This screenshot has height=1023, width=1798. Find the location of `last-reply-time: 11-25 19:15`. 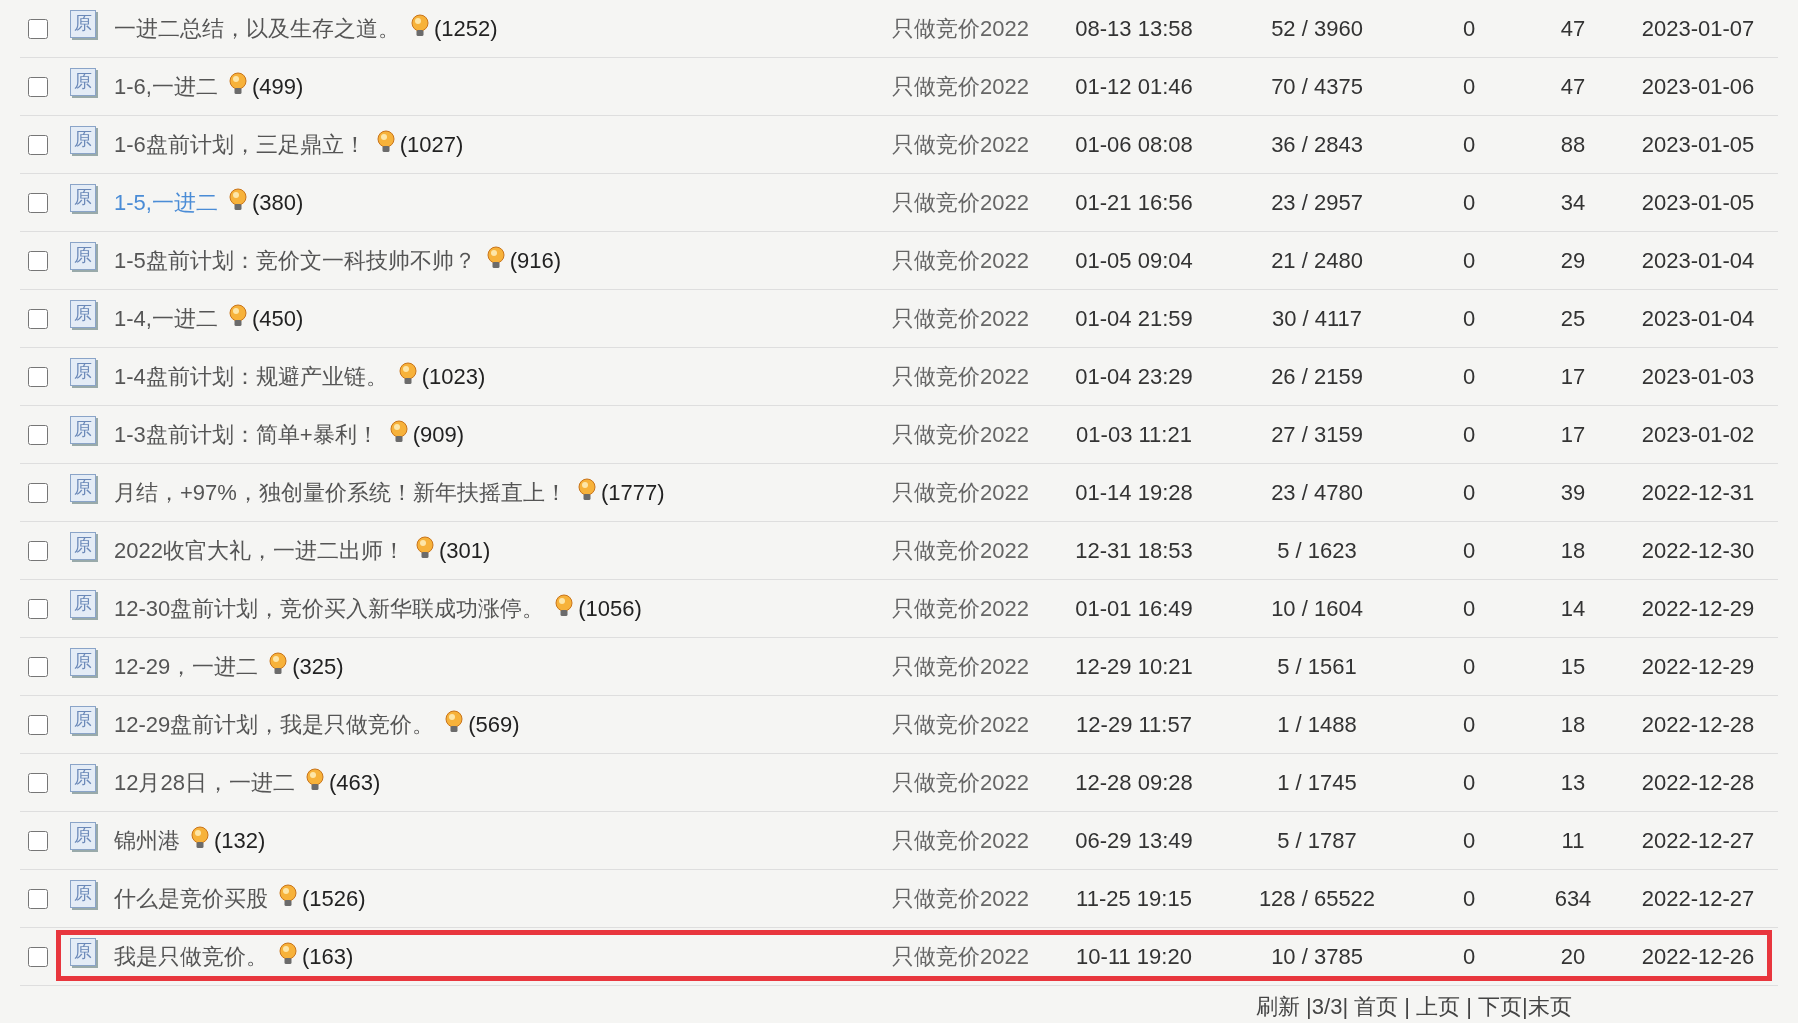

last-reply-time: 11-25 19:15 is located at coordinates (1134, 898).